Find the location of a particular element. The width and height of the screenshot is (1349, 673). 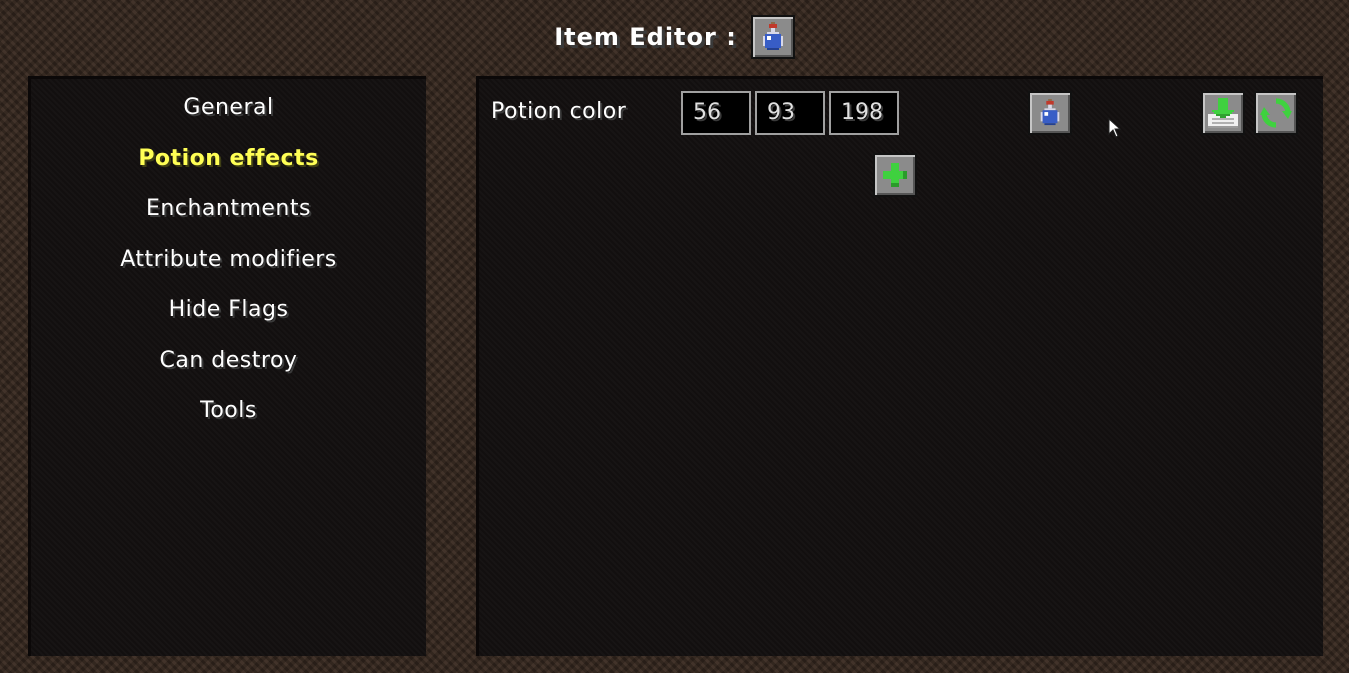

potion-color-preview-button is located at coordinates (1050, 113).